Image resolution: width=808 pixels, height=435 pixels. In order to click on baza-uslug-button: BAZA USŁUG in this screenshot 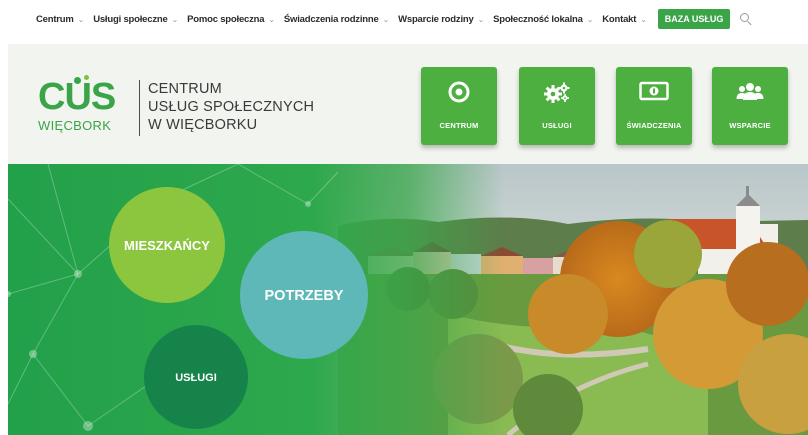, I will do `click(694, 19)`.